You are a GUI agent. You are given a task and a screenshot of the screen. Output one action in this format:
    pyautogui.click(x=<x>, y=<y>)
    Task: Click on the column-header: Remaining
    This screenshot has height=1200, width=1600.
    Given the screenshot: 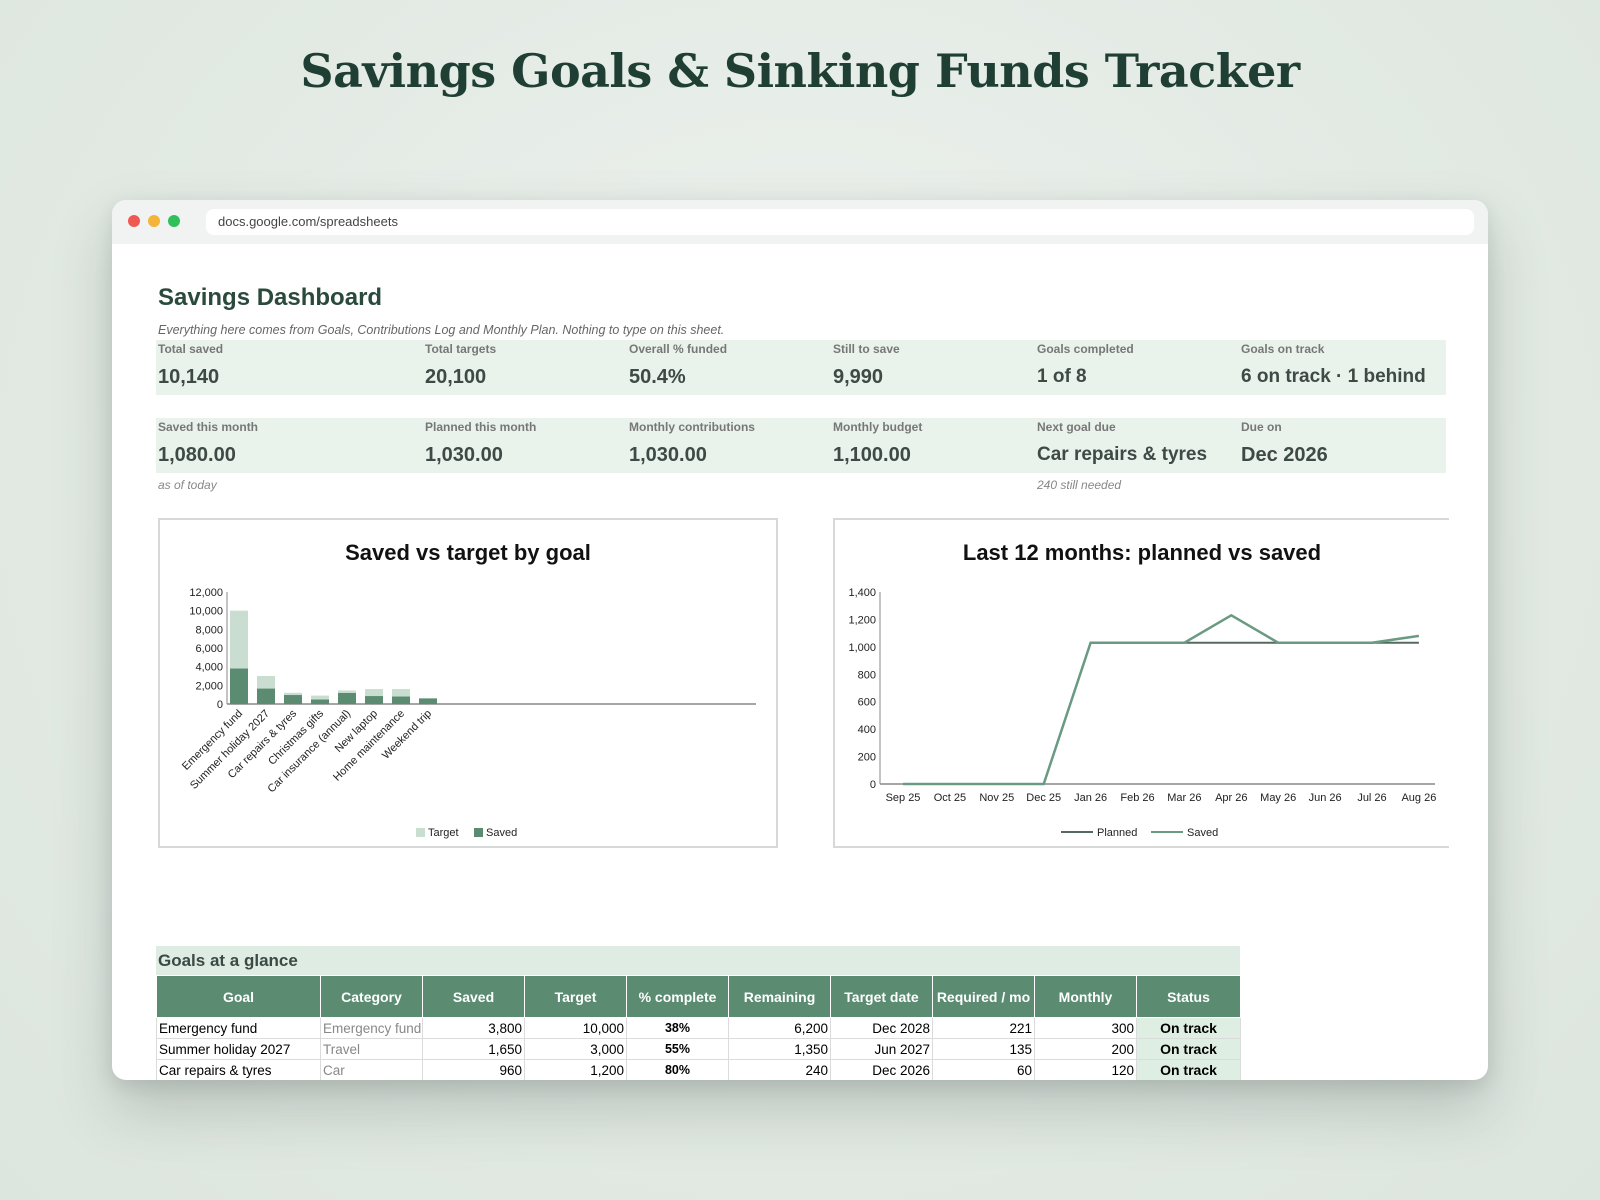 What is the action you would take?
    pyautogui.click(x=779, y=996)
    